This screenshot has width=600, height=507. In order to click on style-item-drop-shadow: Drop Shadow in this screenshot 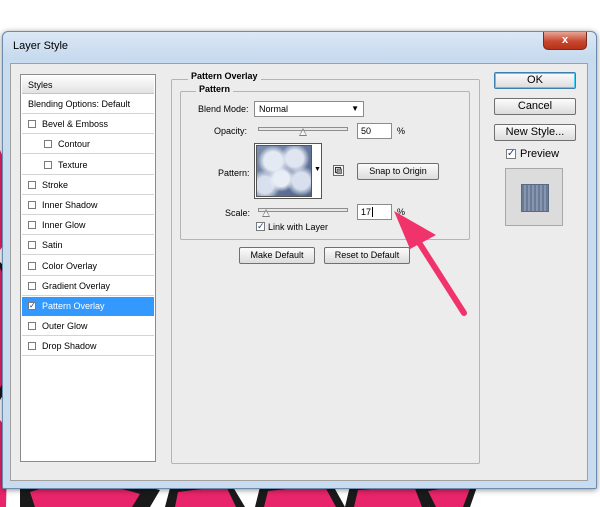, I will do `click(88, 347)`.